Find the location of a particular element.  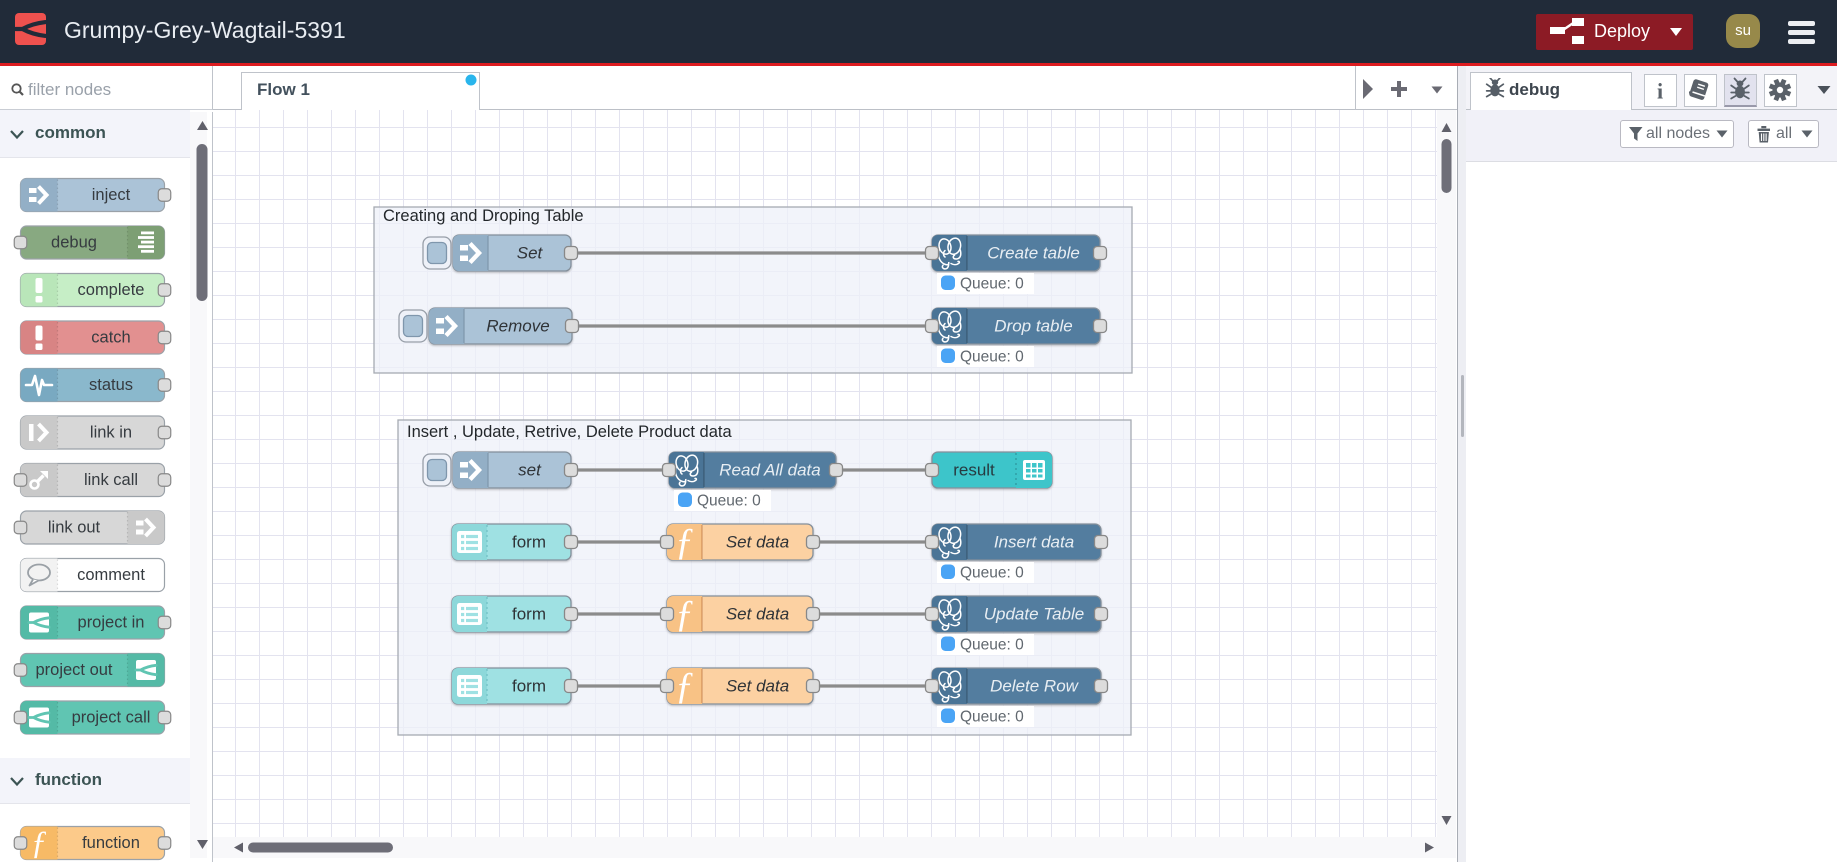

svg-text: project in is located at coordinates (111, 623).